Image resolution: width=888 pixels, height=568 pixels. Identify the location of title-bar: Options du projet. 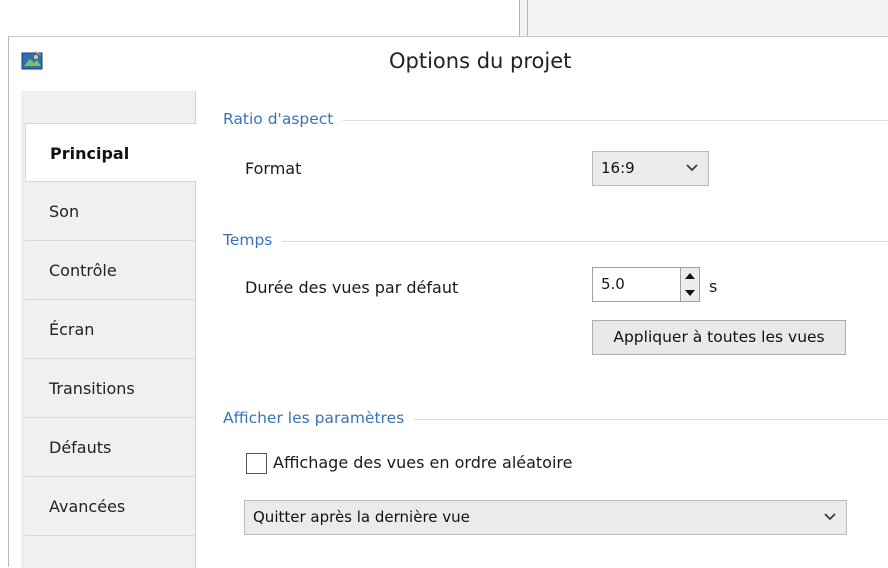
(448, 64).